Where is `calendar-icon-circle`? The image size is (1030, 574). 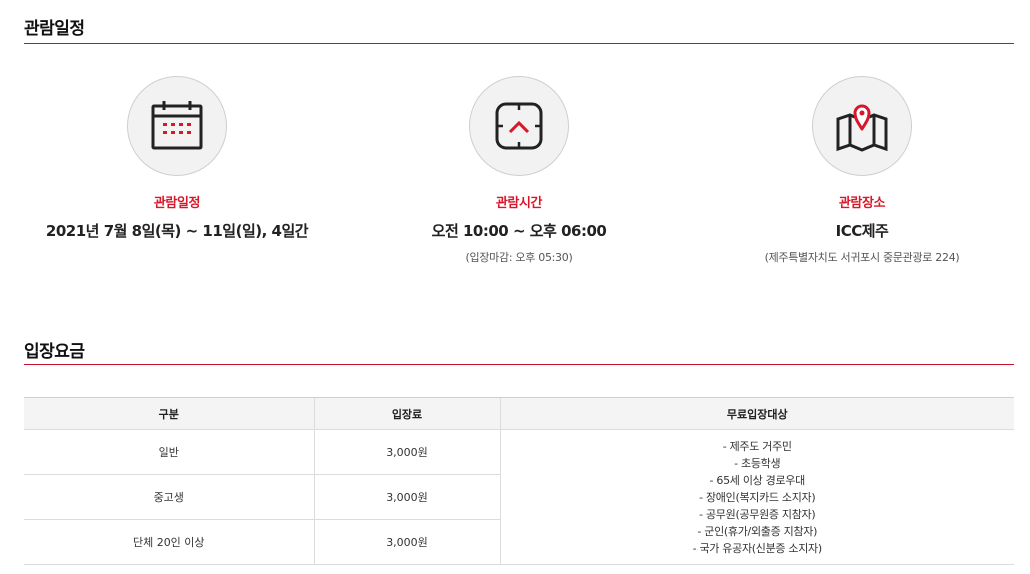 calendar-icon-circle is located at coordinates (177, 126).